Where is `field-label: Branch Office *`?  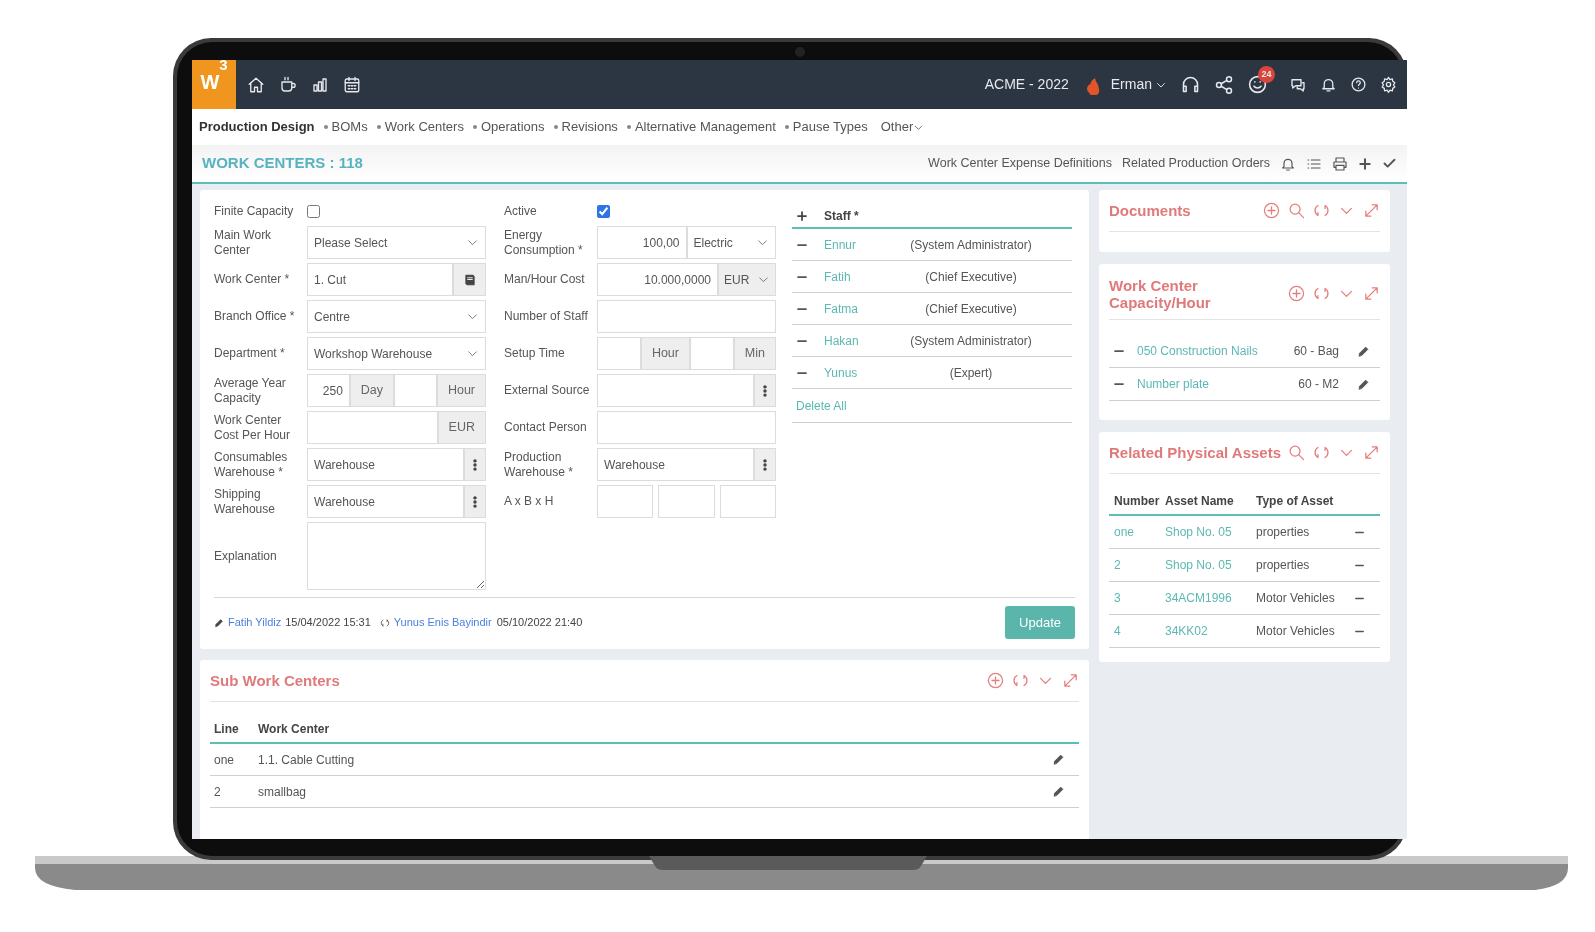
field-label: Branch Office * is located at coordinates (255, 316).